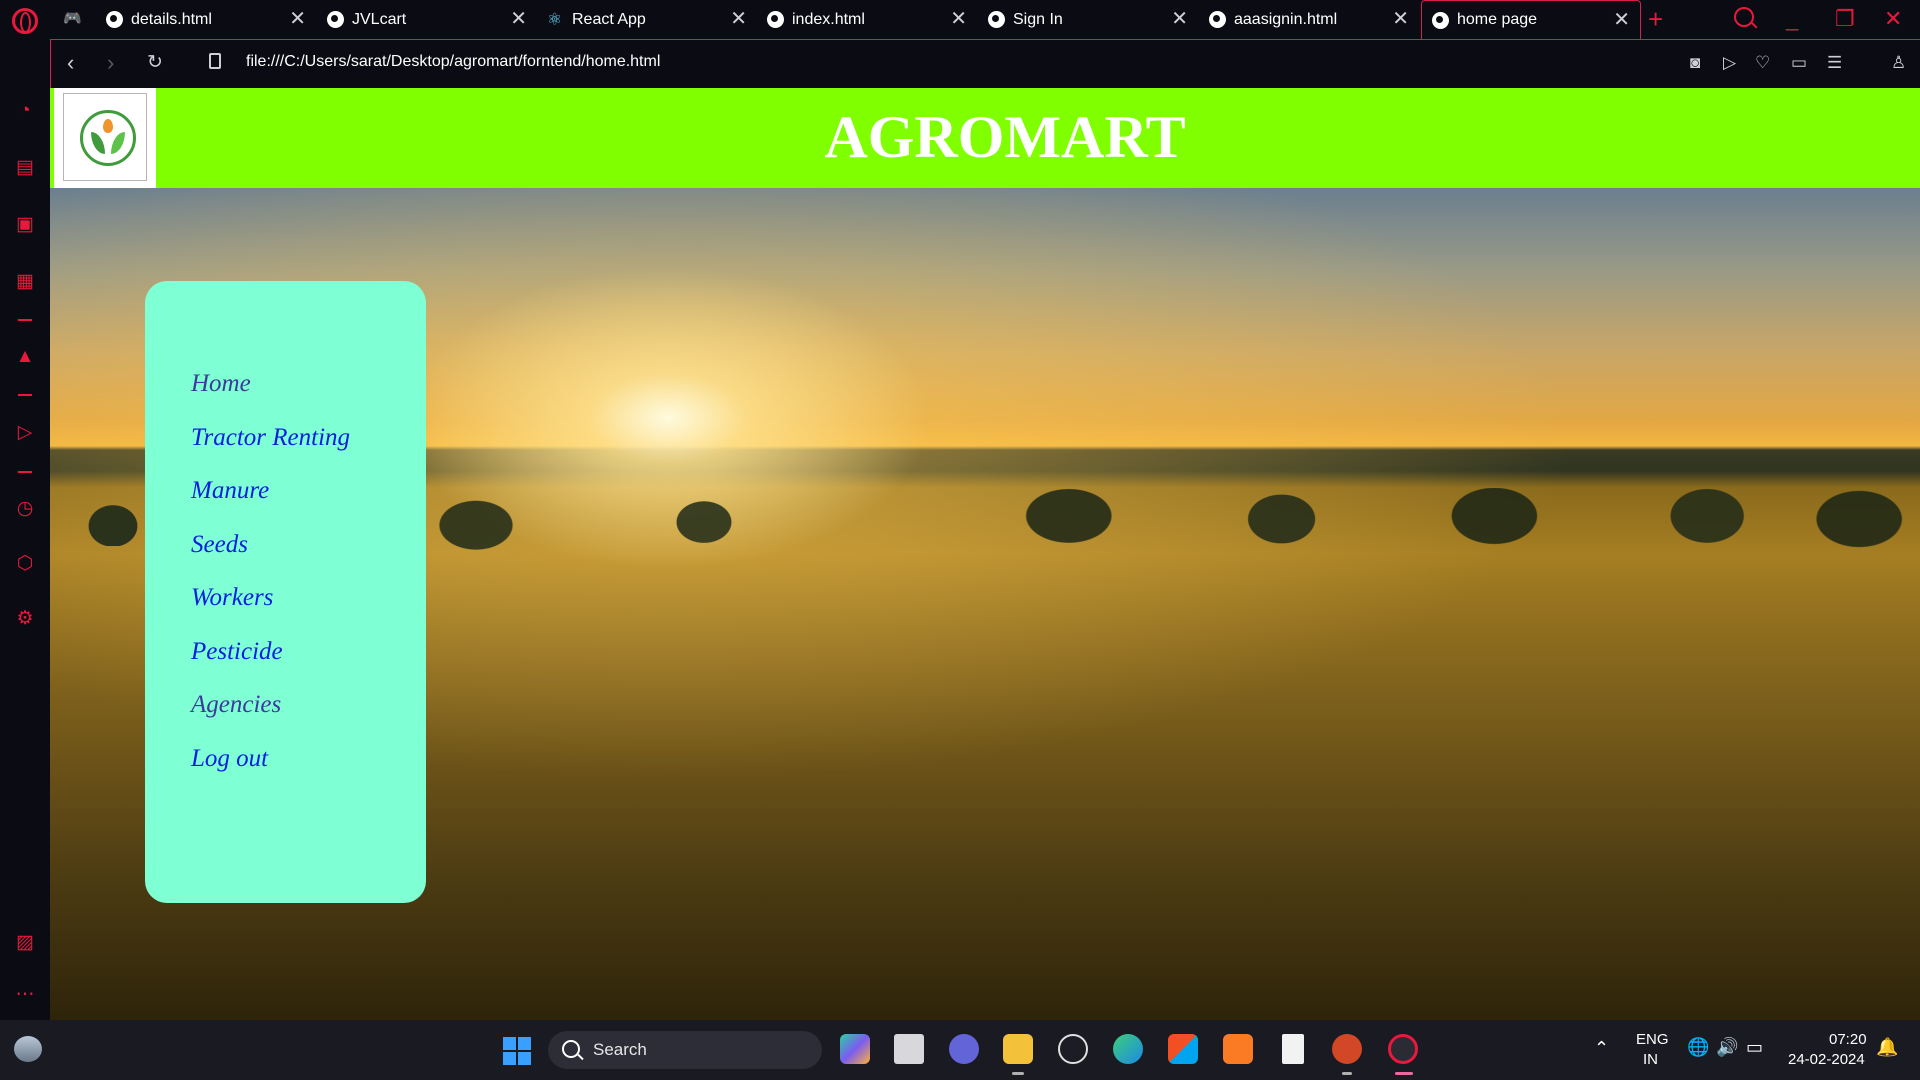  I want to click on opera-taskbar-icon, so click(1403, 1049).